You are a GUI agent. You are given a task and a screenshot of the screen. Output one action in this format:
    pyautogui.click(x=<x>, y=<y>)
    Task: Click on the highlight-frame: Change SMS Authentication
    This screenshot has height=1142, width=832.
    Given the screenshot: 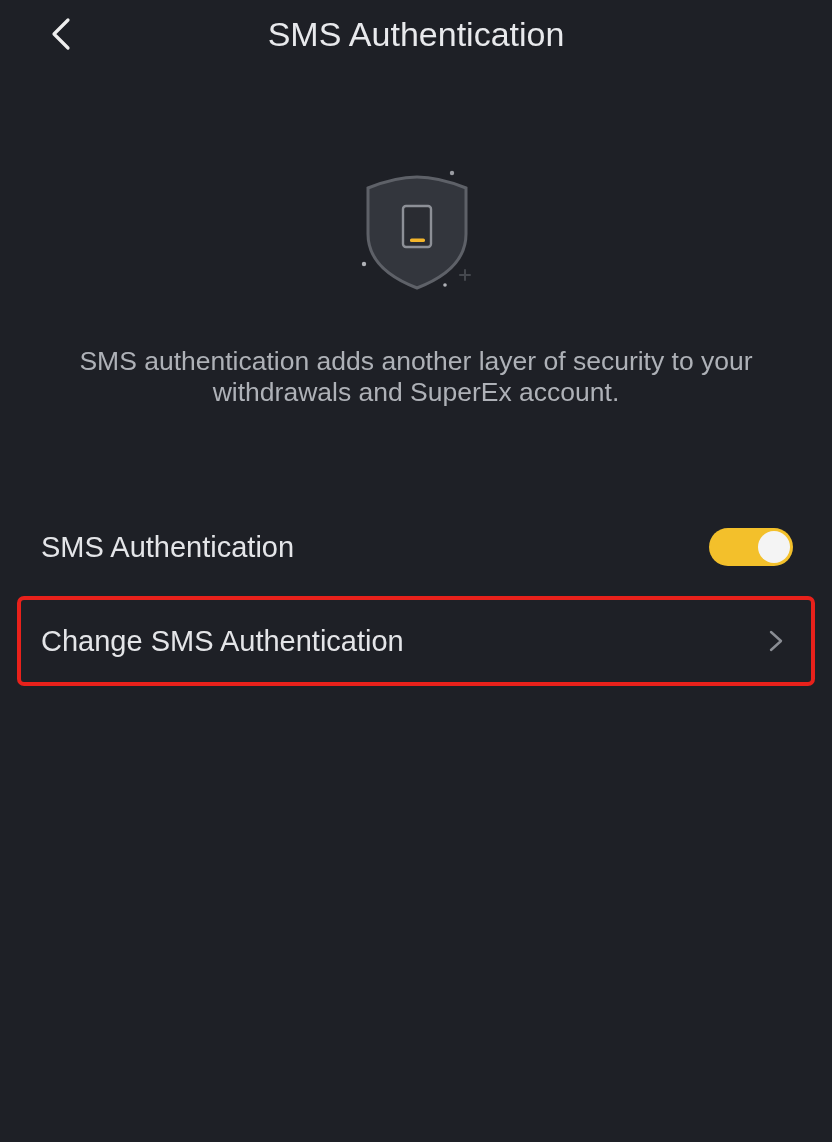 What is the action you would take?
    pyautogui.click(x=416, y=641)
    